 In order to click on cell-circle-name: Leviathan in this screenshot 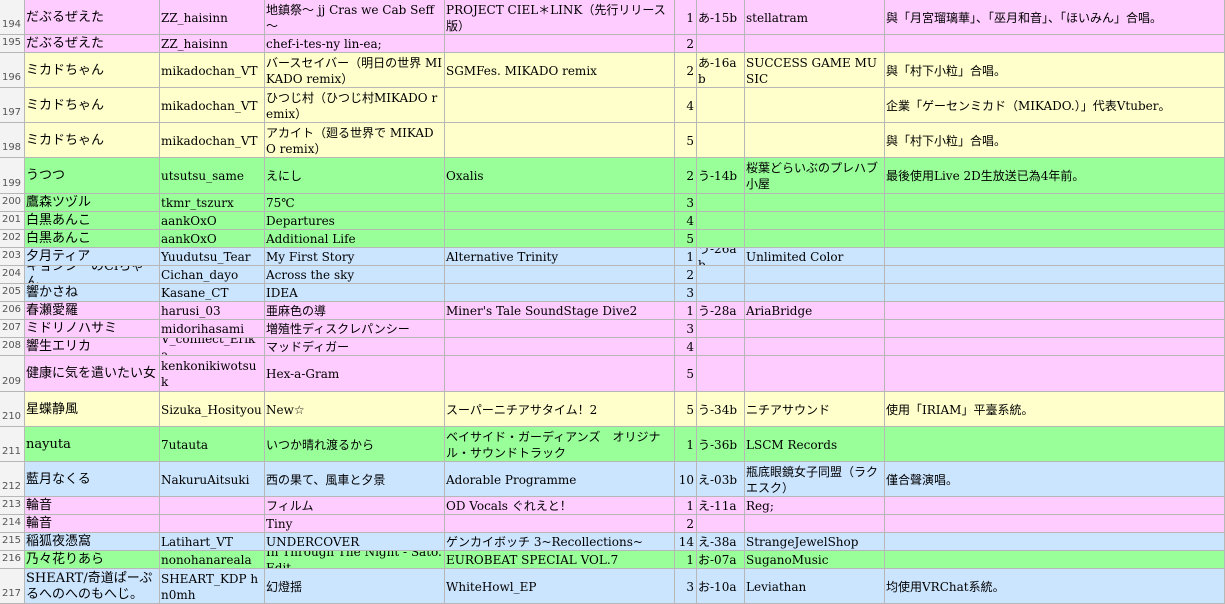, I will do `click(815, 586)`.